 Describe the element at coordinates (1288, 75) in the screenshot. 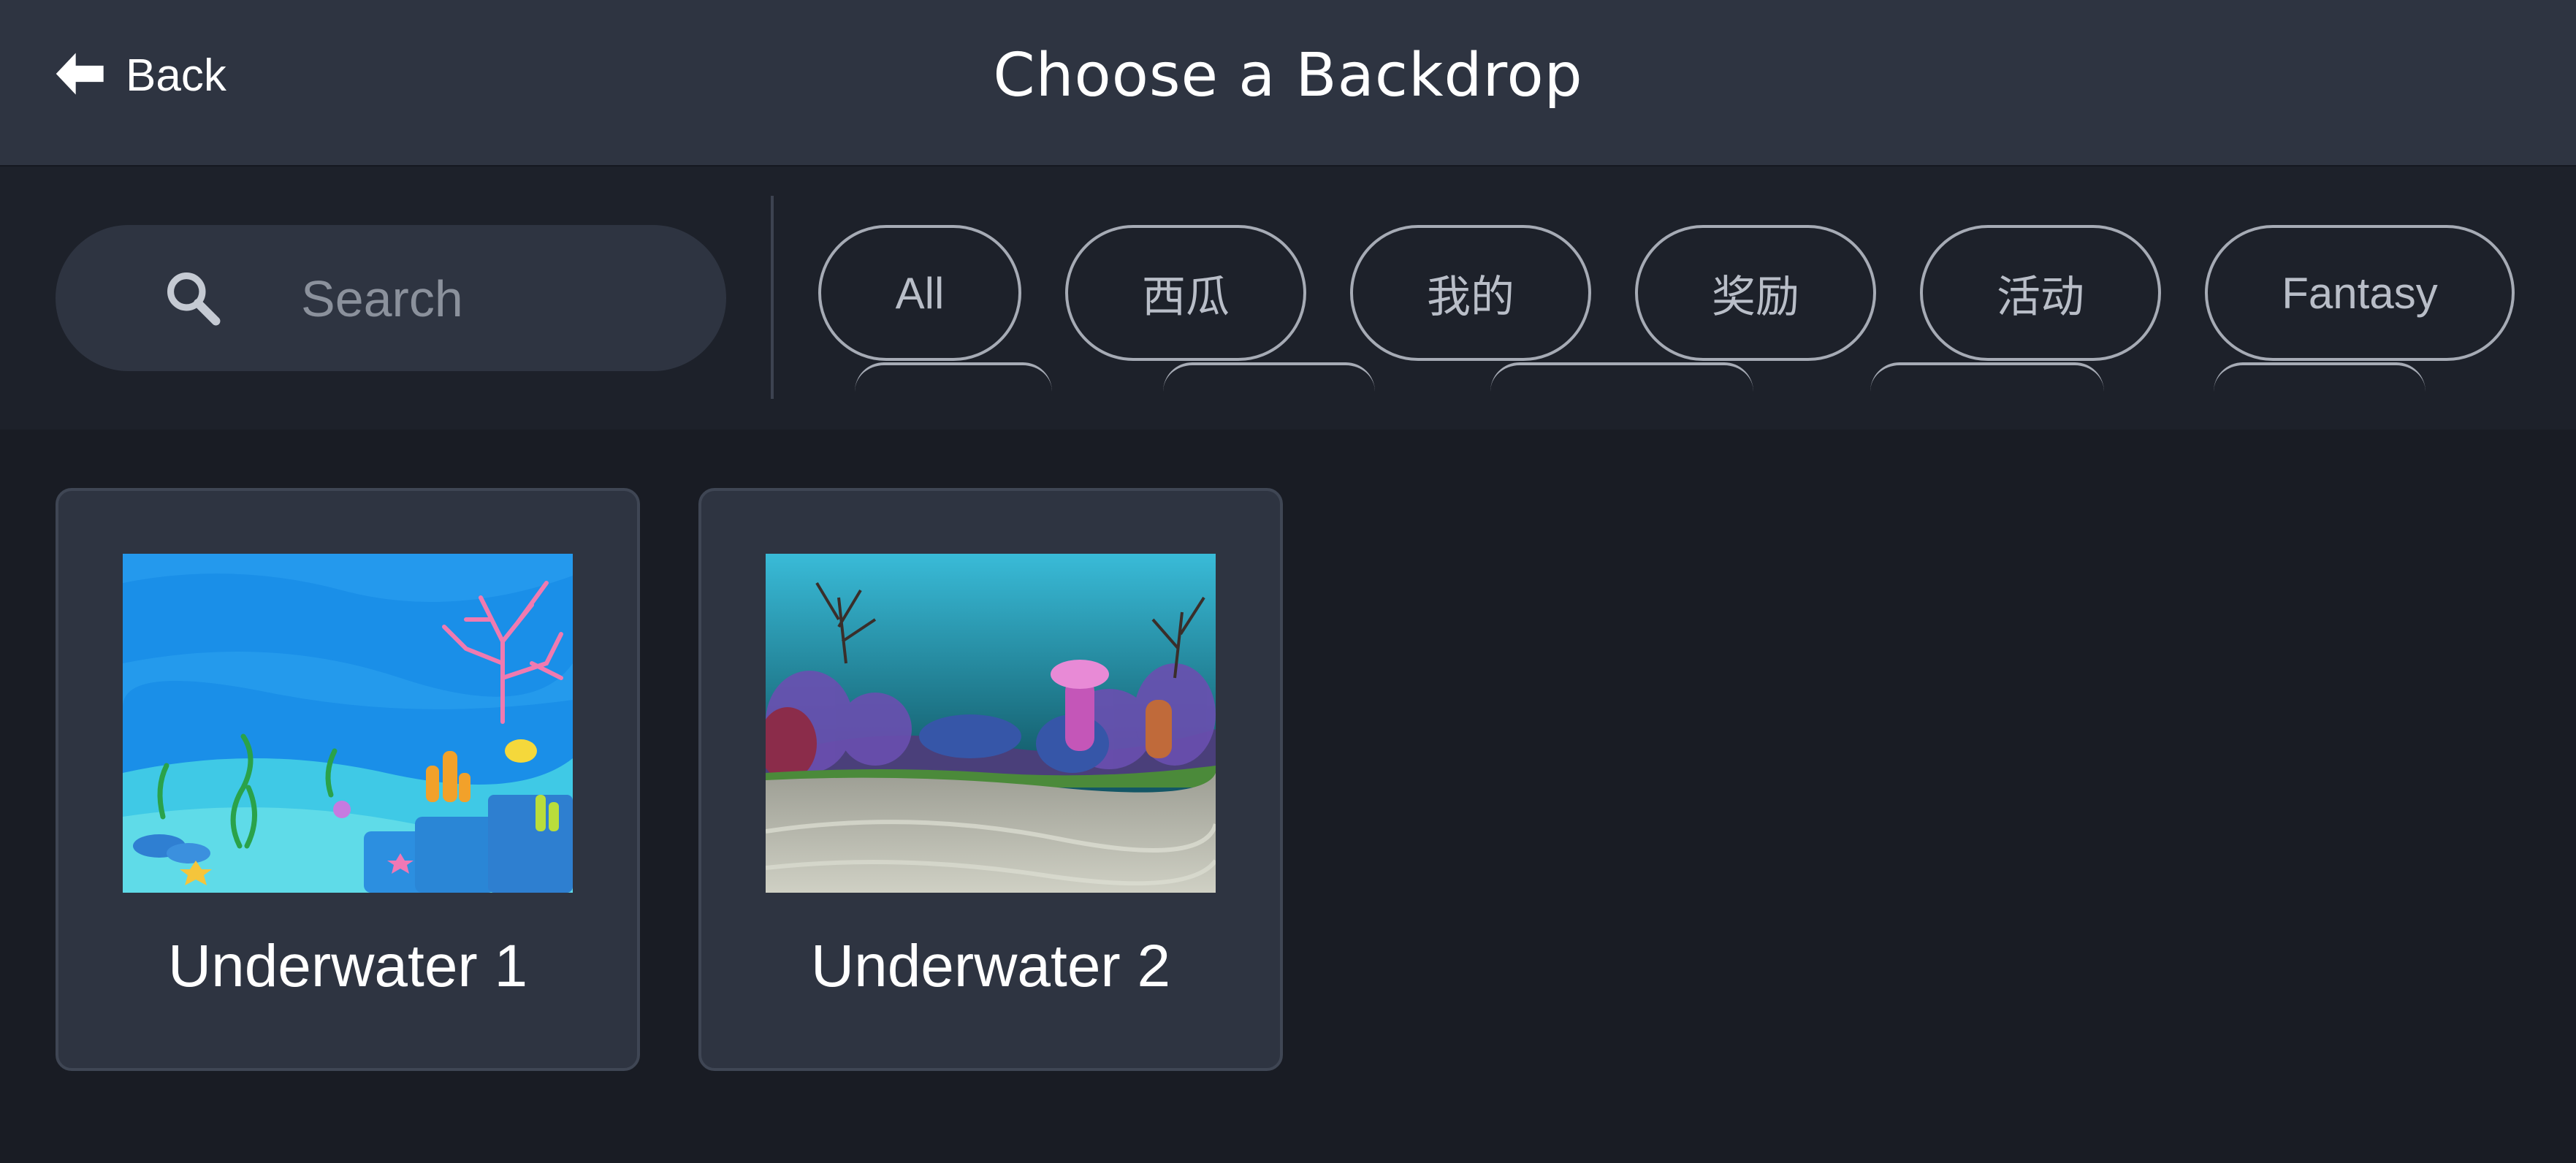

I see `page-title: Choose a Backdrop` at that location.